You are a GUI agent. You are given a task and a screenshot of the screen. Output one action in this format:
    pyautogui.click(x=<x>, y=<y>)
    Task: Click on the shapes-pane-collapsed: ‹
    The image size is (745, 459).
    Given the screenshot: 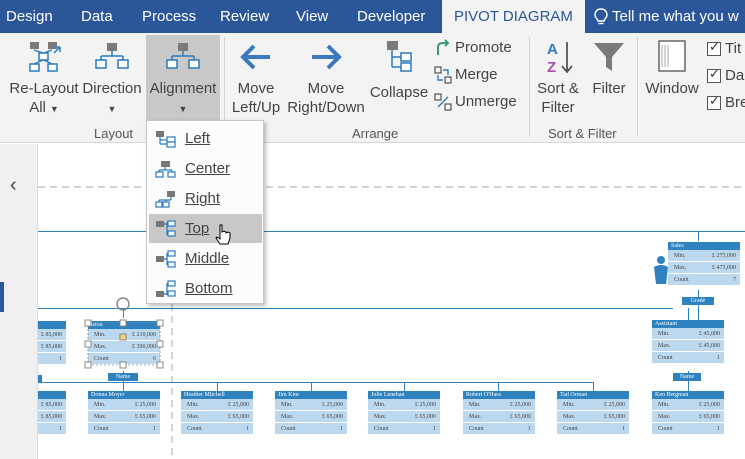 What is the action you would take?
    pyautogui.click(x=19, y=301)
    